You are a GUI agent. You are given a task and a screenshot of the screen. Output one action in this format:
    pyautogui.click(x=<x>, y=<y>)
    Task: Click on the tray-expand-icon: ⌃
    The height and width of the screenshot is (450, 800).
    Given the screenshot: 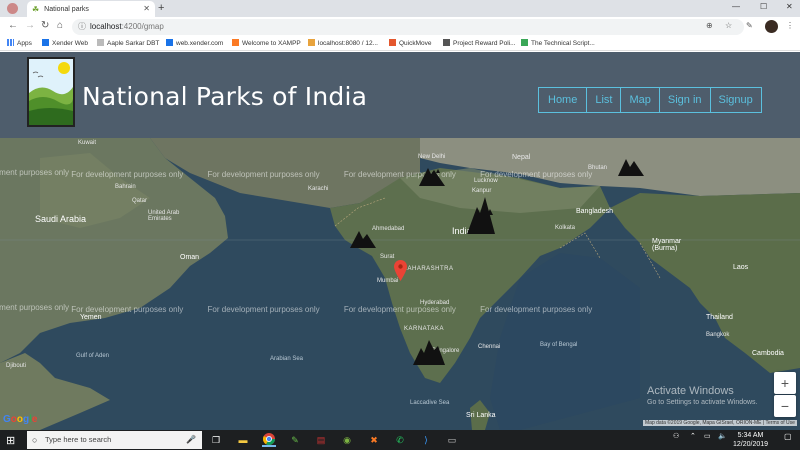 What is the action you would take?
    pyautogui.click(x=693, y=436)
    